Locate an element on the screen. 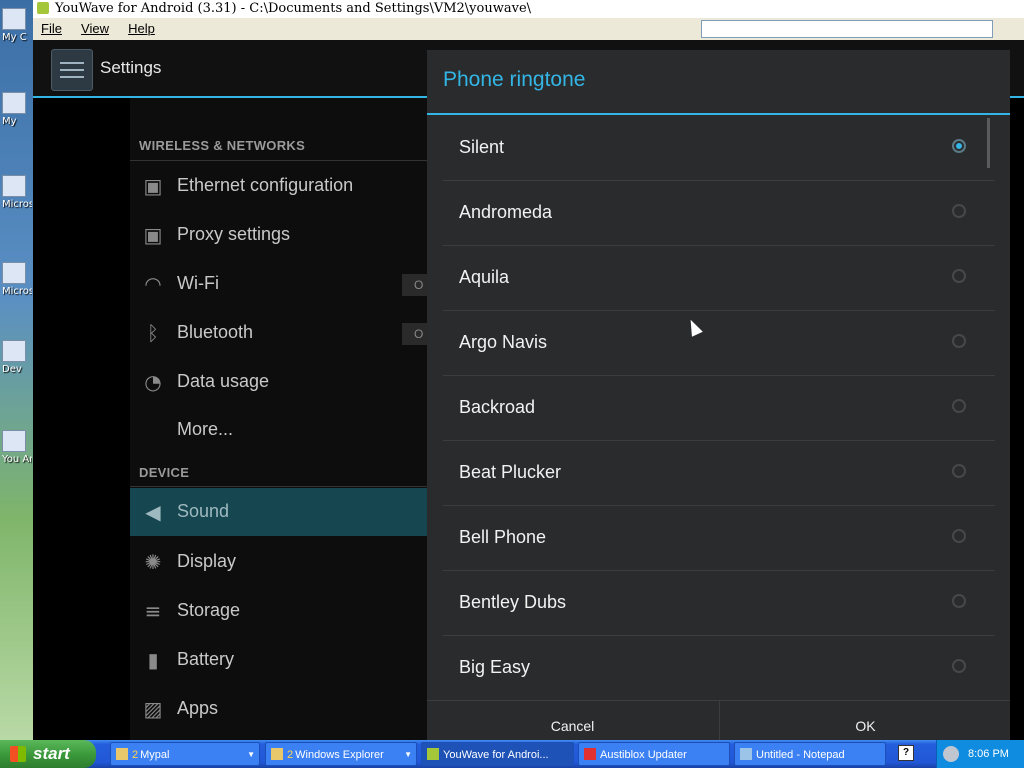  ringtone-option-beat-plucker: Beat Plucker is located at coordinates (719, 473).